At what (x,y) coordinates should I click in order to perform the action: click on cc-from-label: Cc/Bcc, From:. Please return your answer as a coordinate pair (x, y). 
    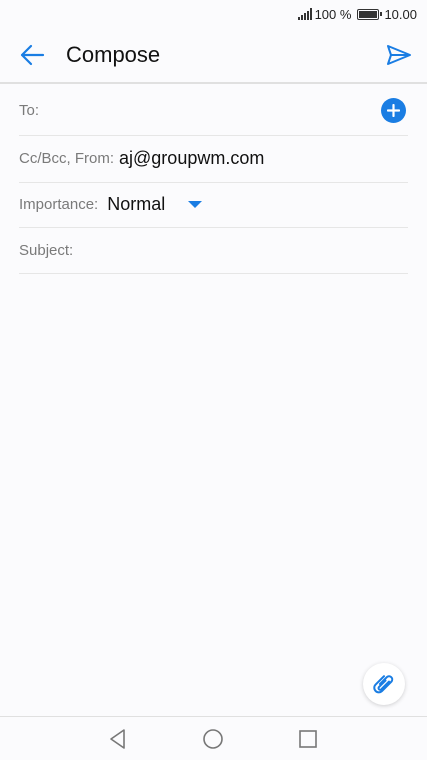
    Looking at the image, I should click on (67, 159).